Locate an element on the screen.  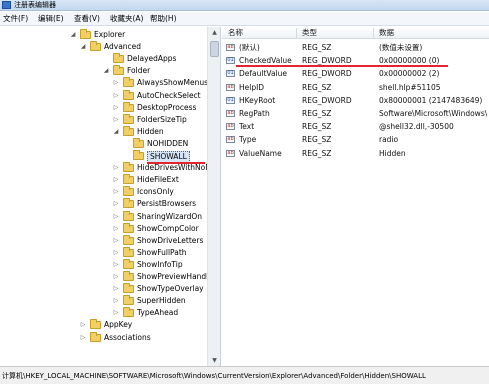
tree-item: ▷ TypeAhead is located at coordinates (103, 313).